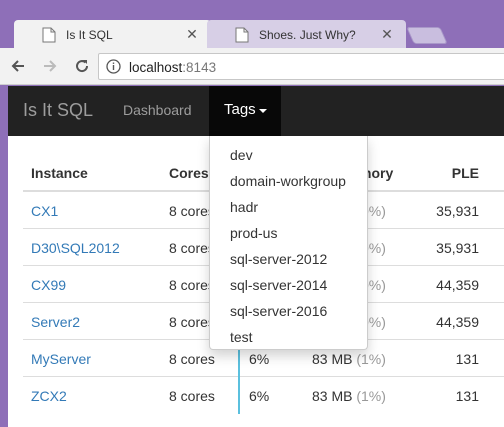 The image size is (504, 427). What do you see at coordinates (48, 285) in the screenshot?
I see `instance-link: CX99` at bounding box center [48, 285].